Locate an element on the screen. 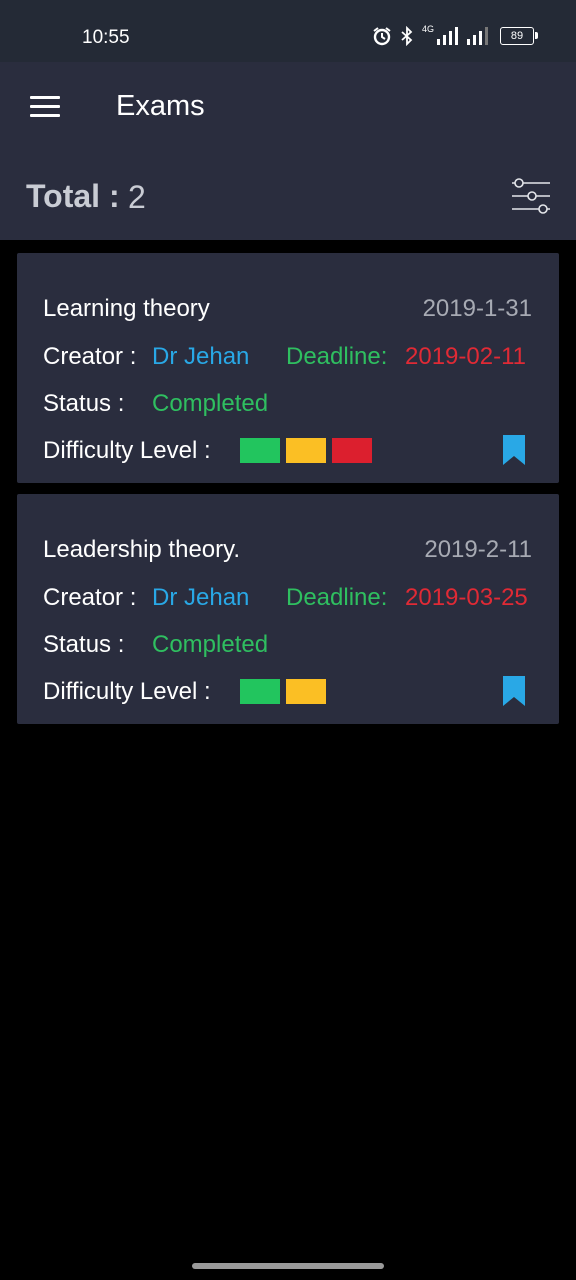  exam-title: Learning theory is located at coordinates (126, 308).